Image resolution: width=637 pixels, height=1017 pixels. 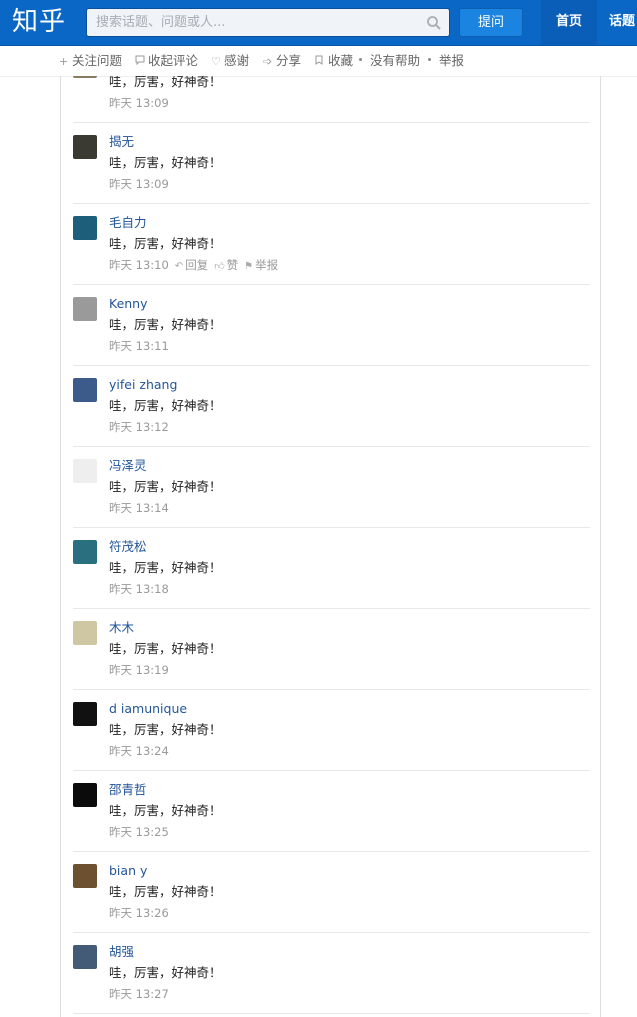 I want to click on comment-item: 冯泽灵 哇，厉害，好神奇！ 昨天 13:14, so click(x=331, y=487).